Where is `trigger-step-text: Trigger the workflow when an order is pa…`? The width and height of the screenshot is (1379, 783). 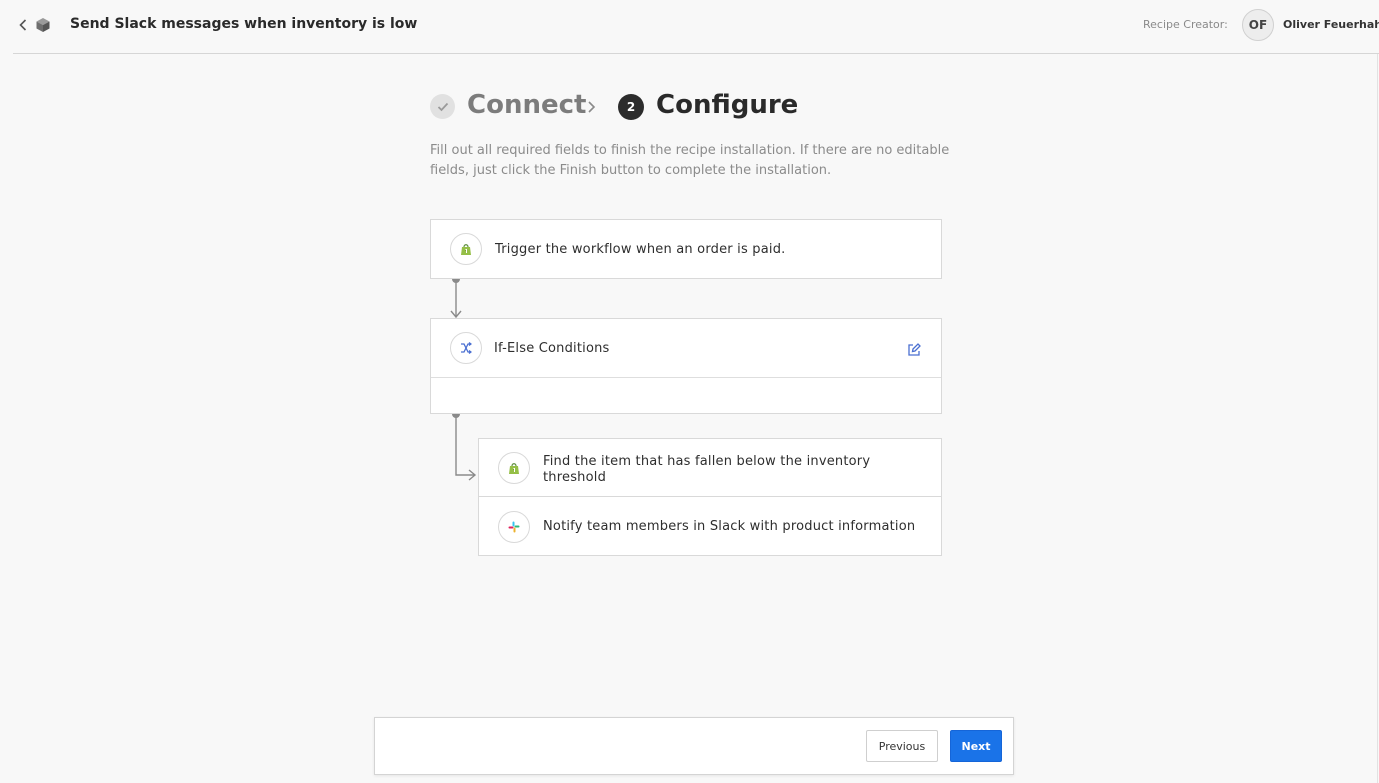 trigger-step-text: Trigger the workflow when an order is pa… is located at coordinates (640, 249).